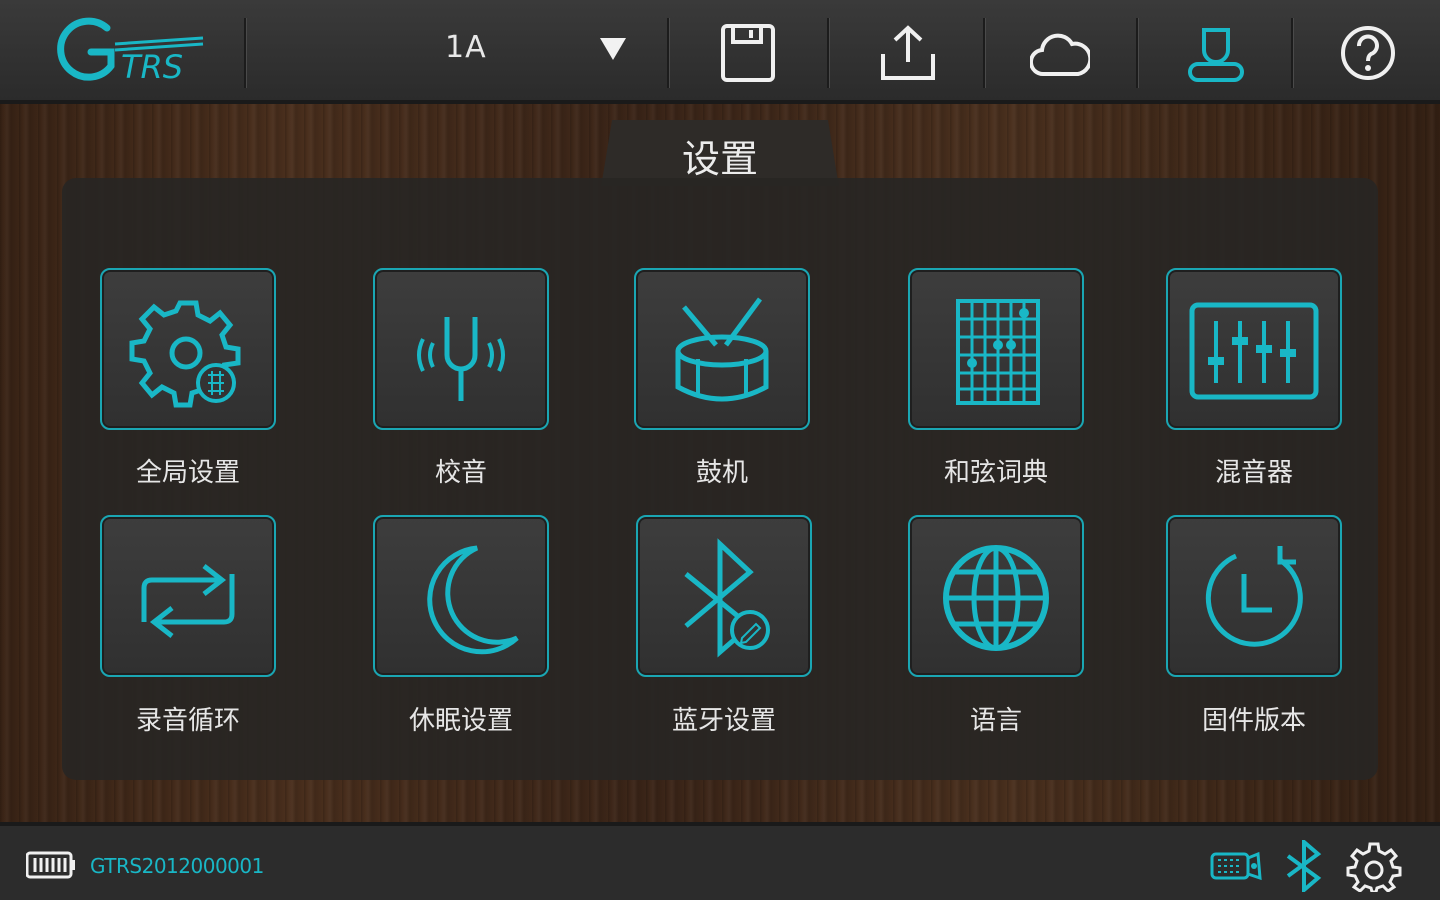 The width and height of the screenshot is (1440, 900). Describe the element at coordinates (1368, 53) in the screenshot. I see `help-icon` at that location.